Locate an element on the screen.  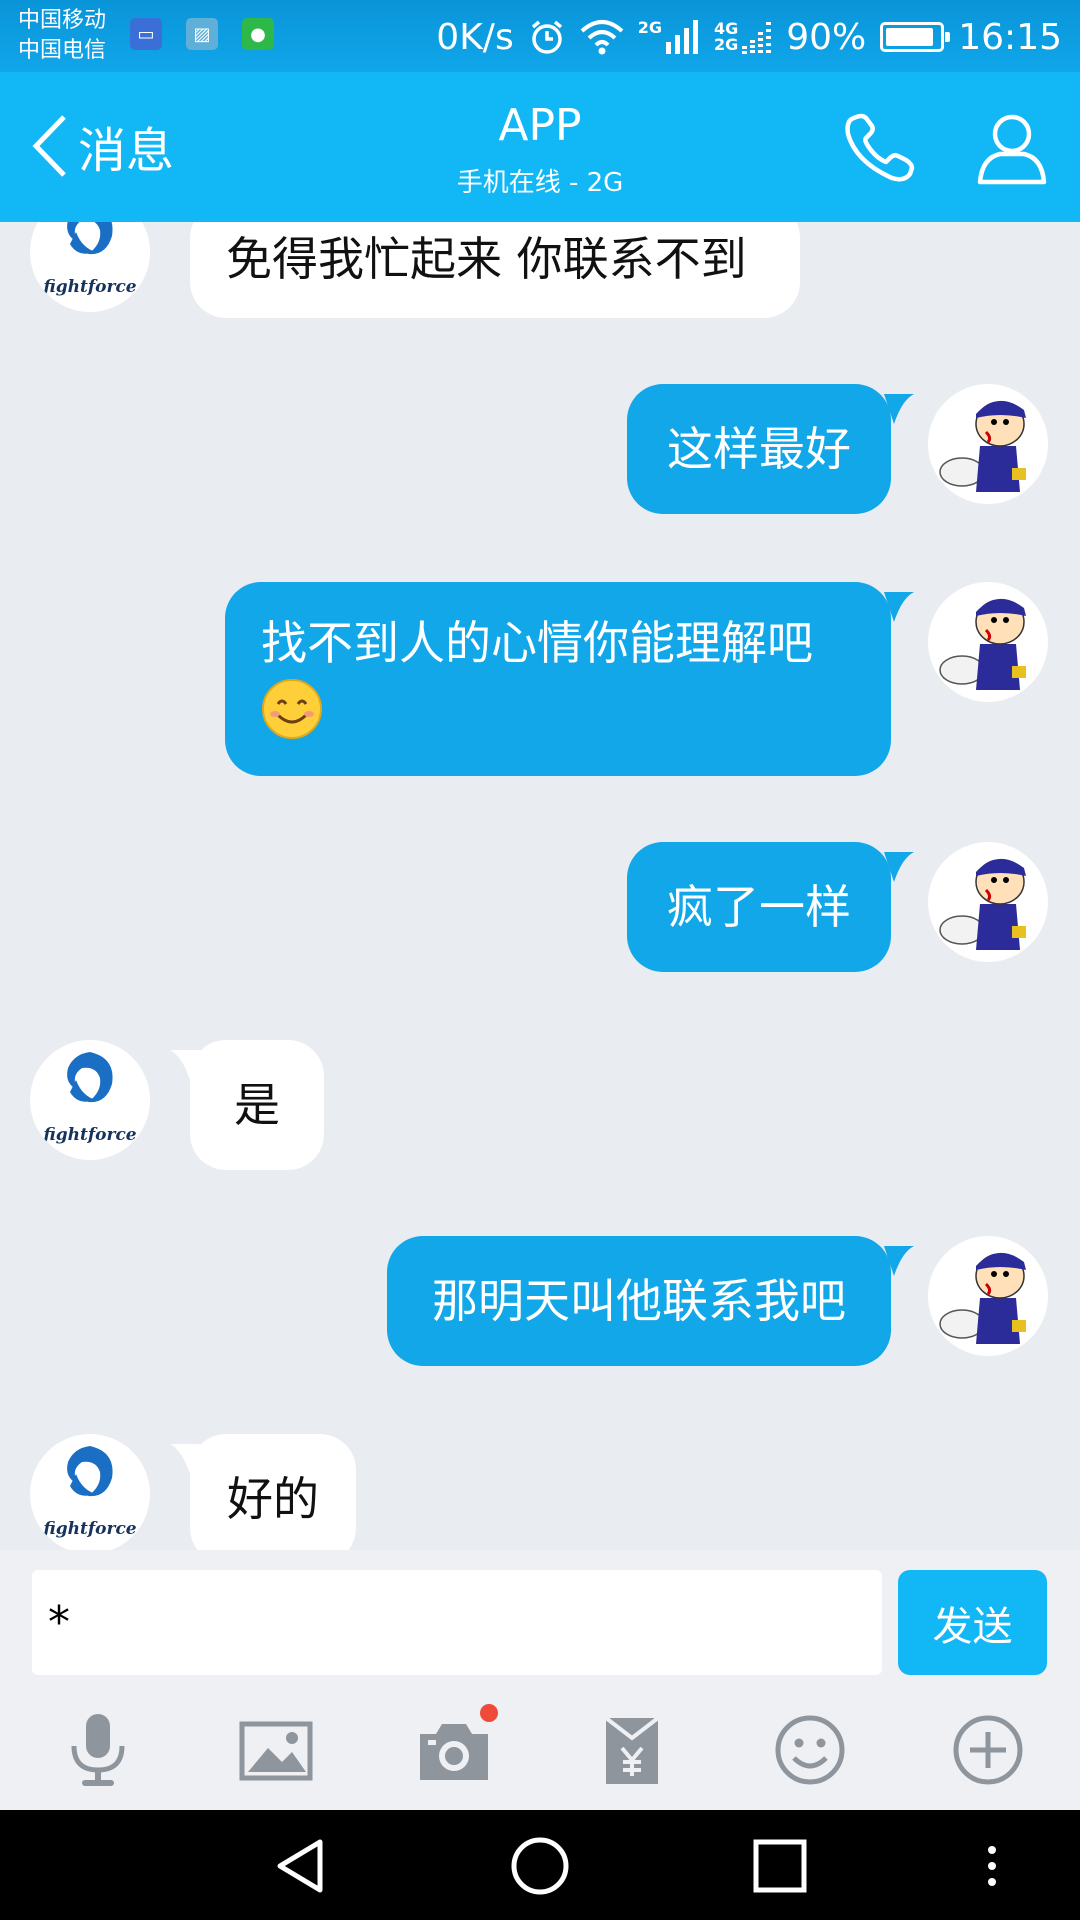
message-bubble: 免得我忙起来 你联系不到 is located at coordinates (495, 270).